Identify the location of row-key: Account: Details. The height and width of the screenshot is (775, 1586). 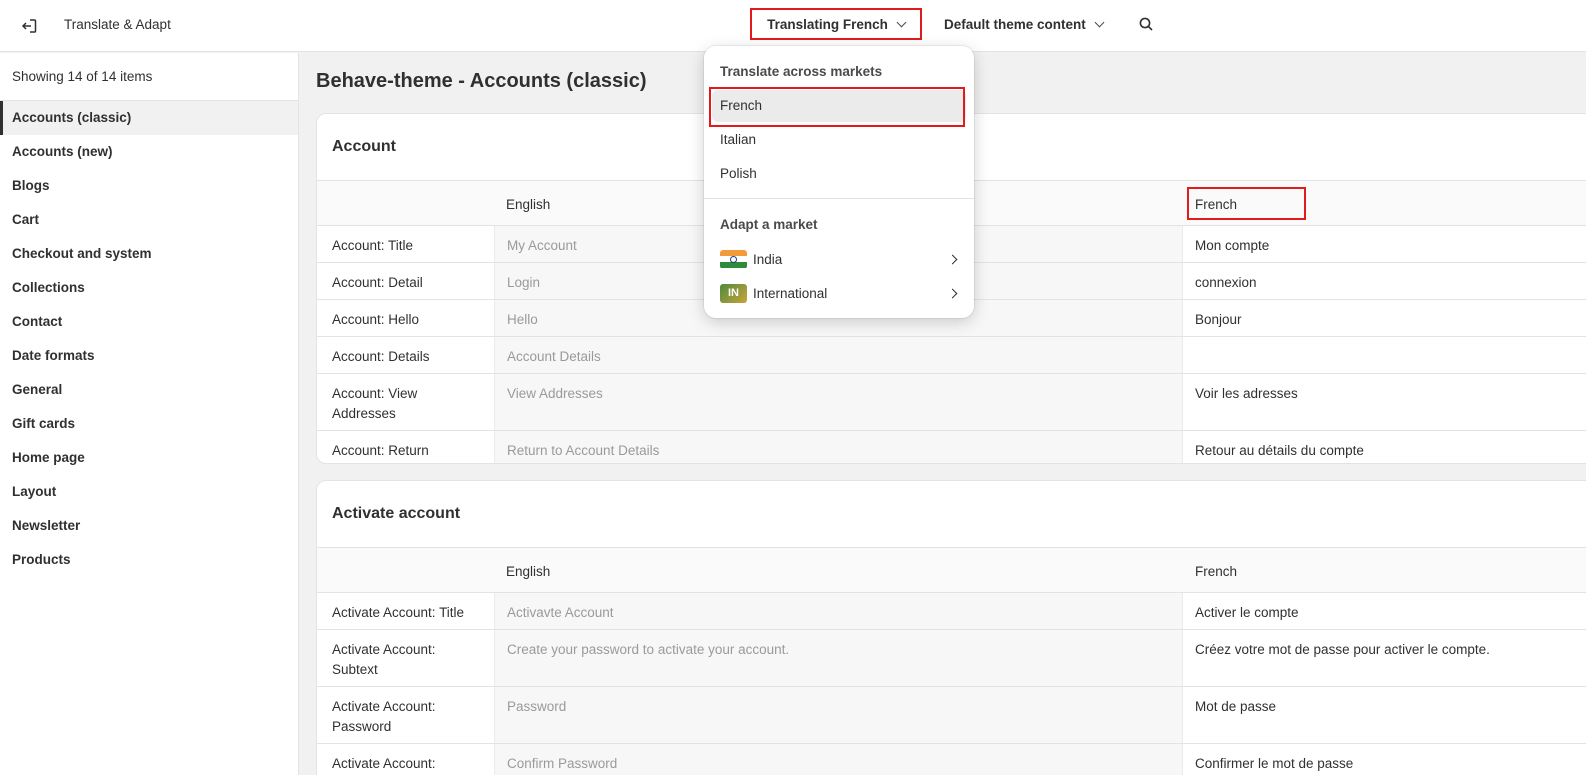
(381, 356).